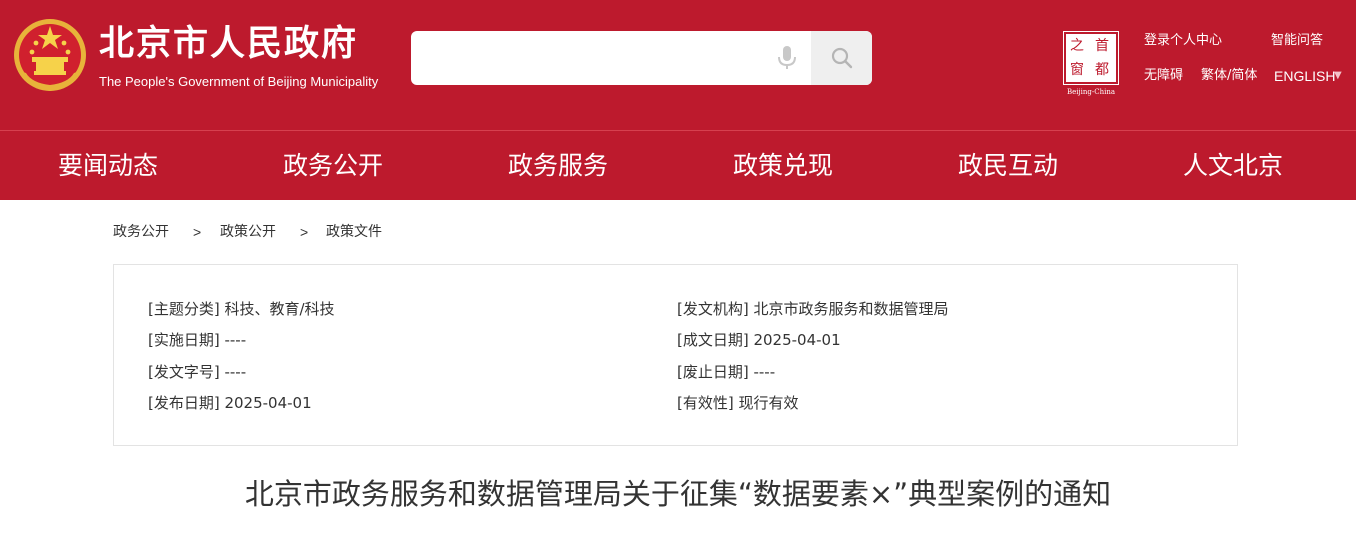 This screenshot has width=1356, height=544. I want to click on trad-simp-toggle: 繁体/简体, so click(1229, 76).